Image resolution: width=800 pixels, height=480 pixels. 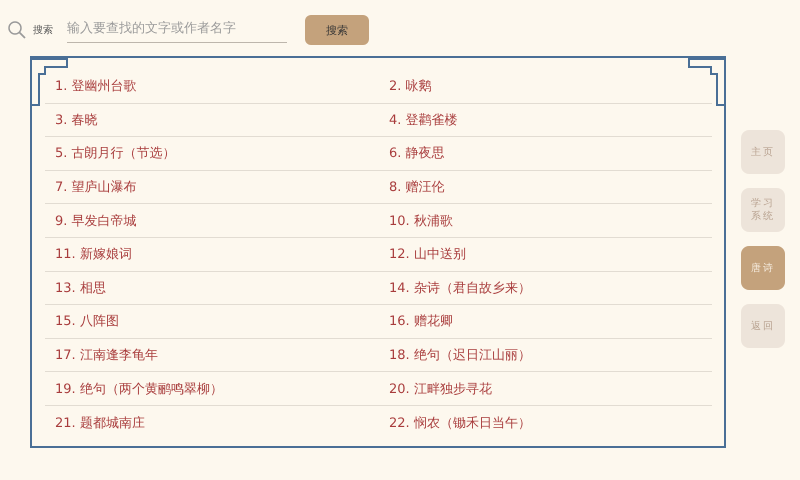 I want to click on poem-link: 7. 望庐山瀑布, so click(x=96, y=187).